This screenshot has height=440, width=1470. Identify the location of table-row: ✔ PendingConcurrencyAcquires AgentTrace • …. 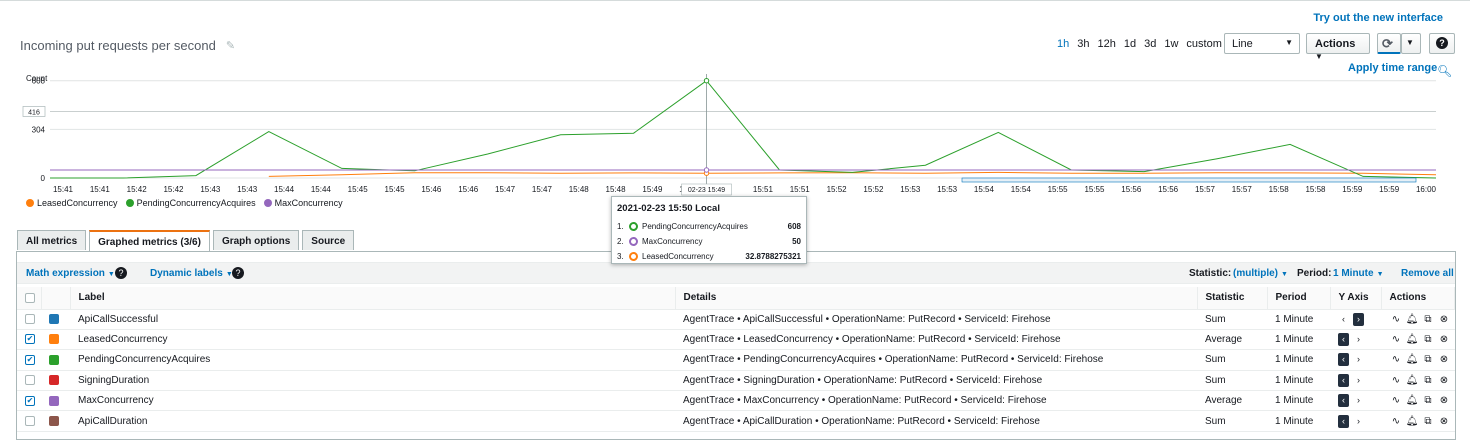
(736, 360).